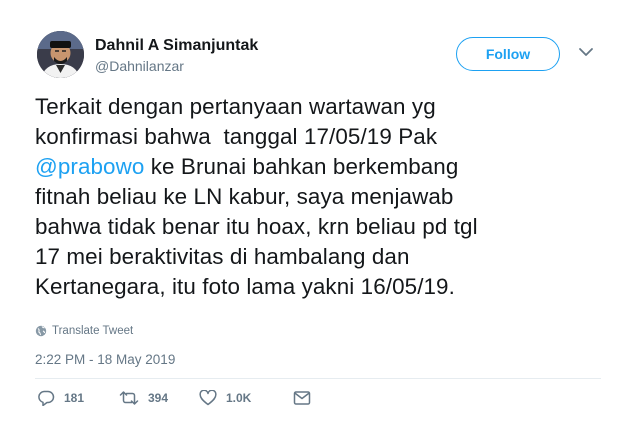 The width and height of the screenshot is (631, 427). I want to click on timestamp: 2:22 PM - 18 May 2019, so click(105, 359).